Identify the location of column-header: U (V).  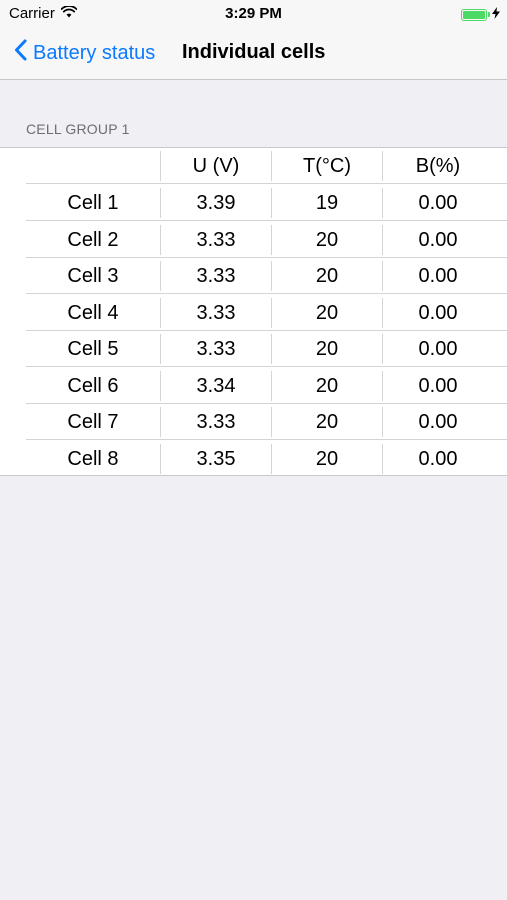
(216, 166).